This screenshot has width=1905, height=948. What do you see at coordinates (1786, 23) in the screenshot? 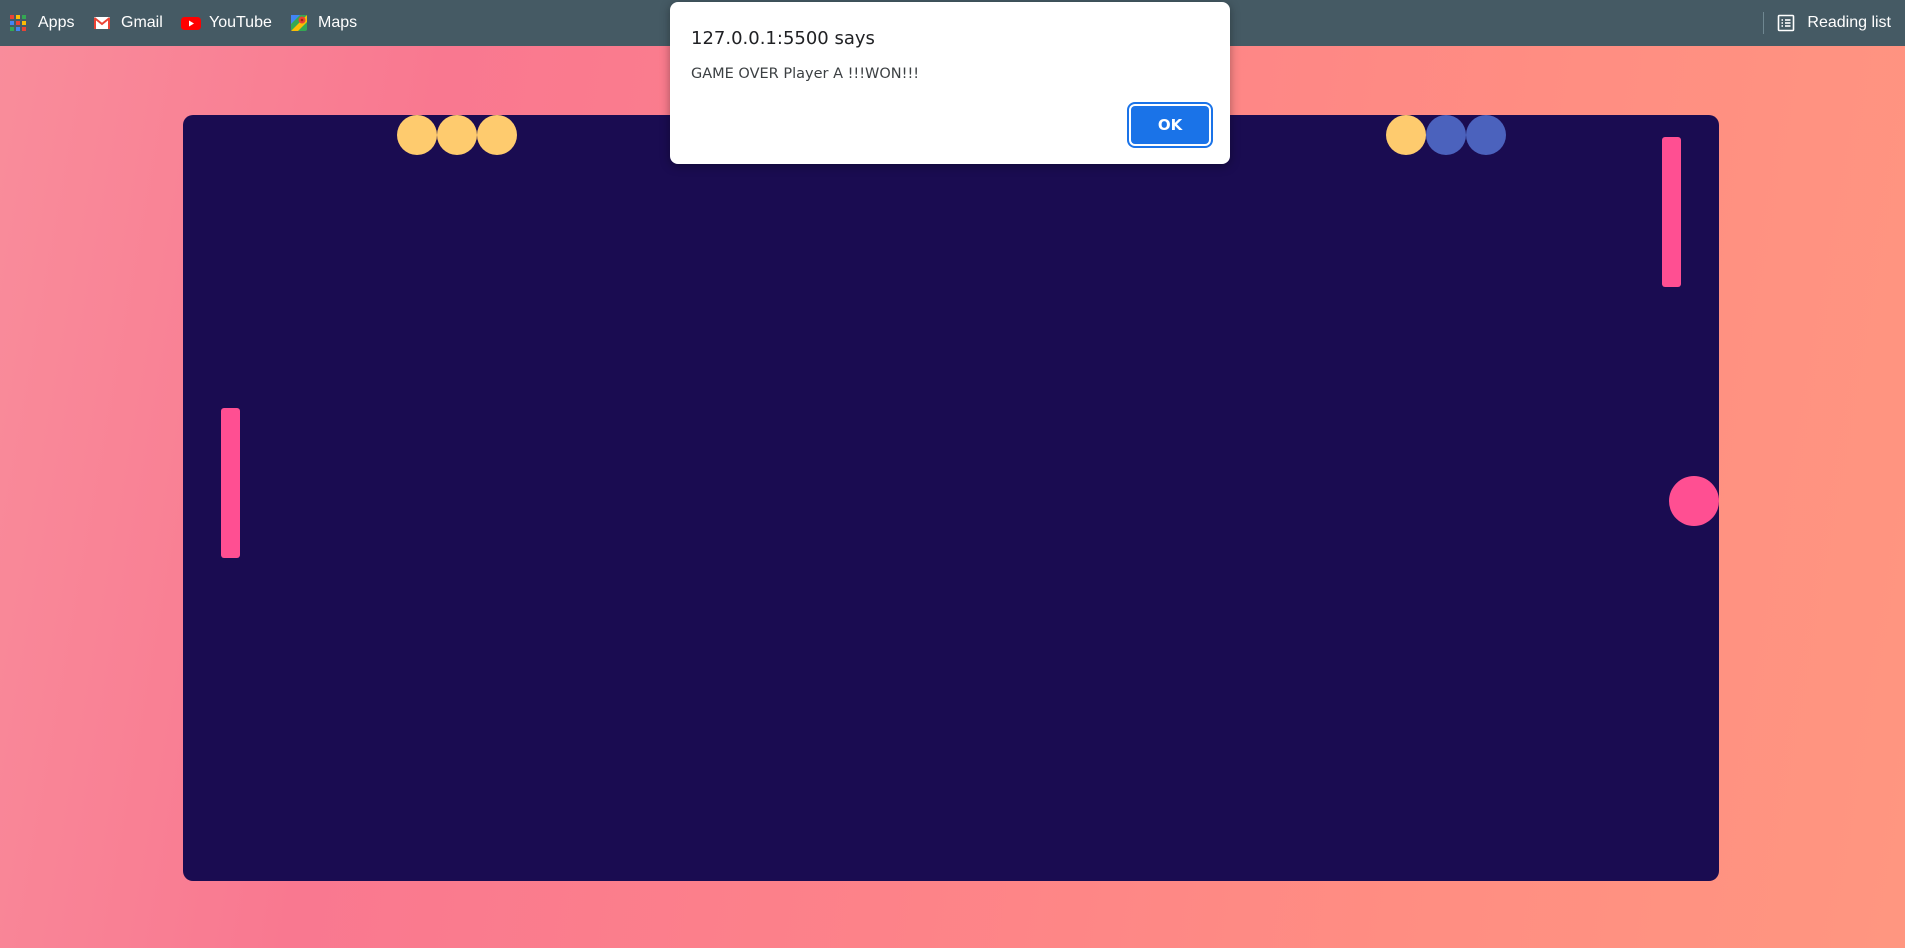
I see `reading-list-icon` at bounding box center [1786, 23].